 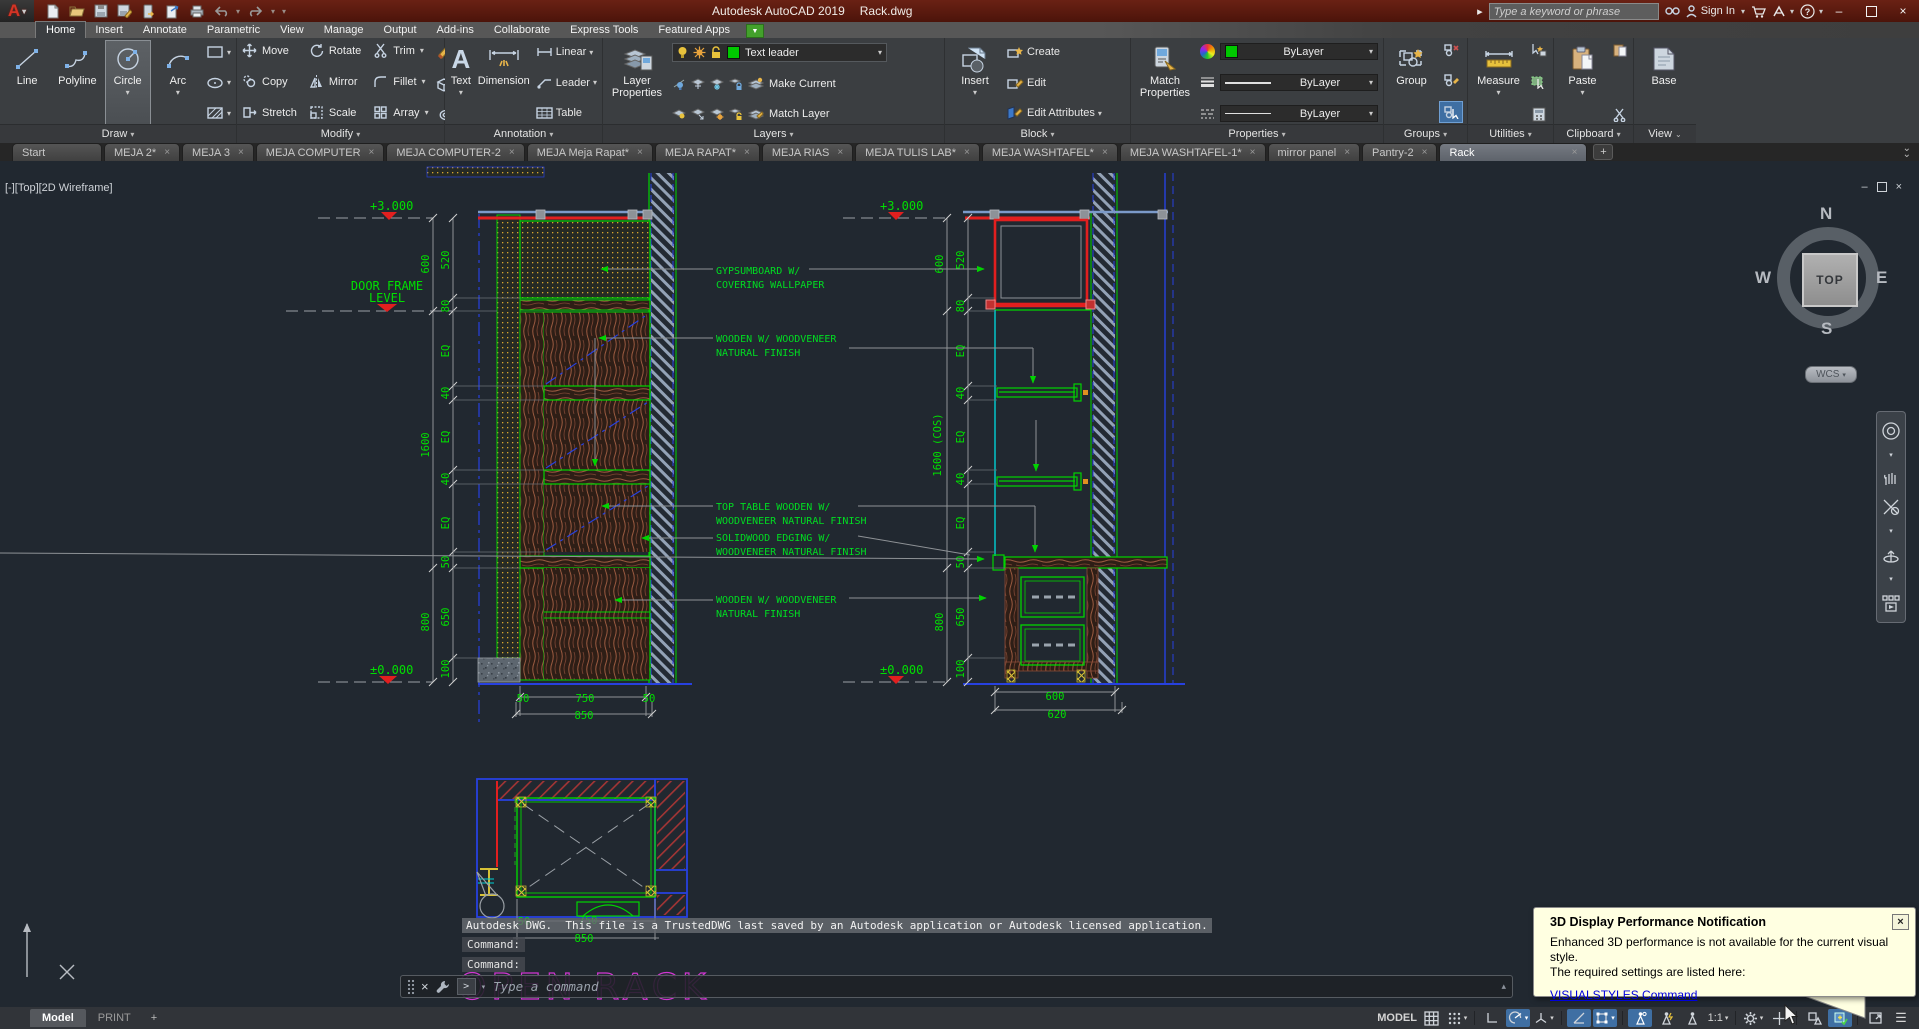 I want to click on layer-dropdown: Text leader ▾, so click(x=779, y=52).